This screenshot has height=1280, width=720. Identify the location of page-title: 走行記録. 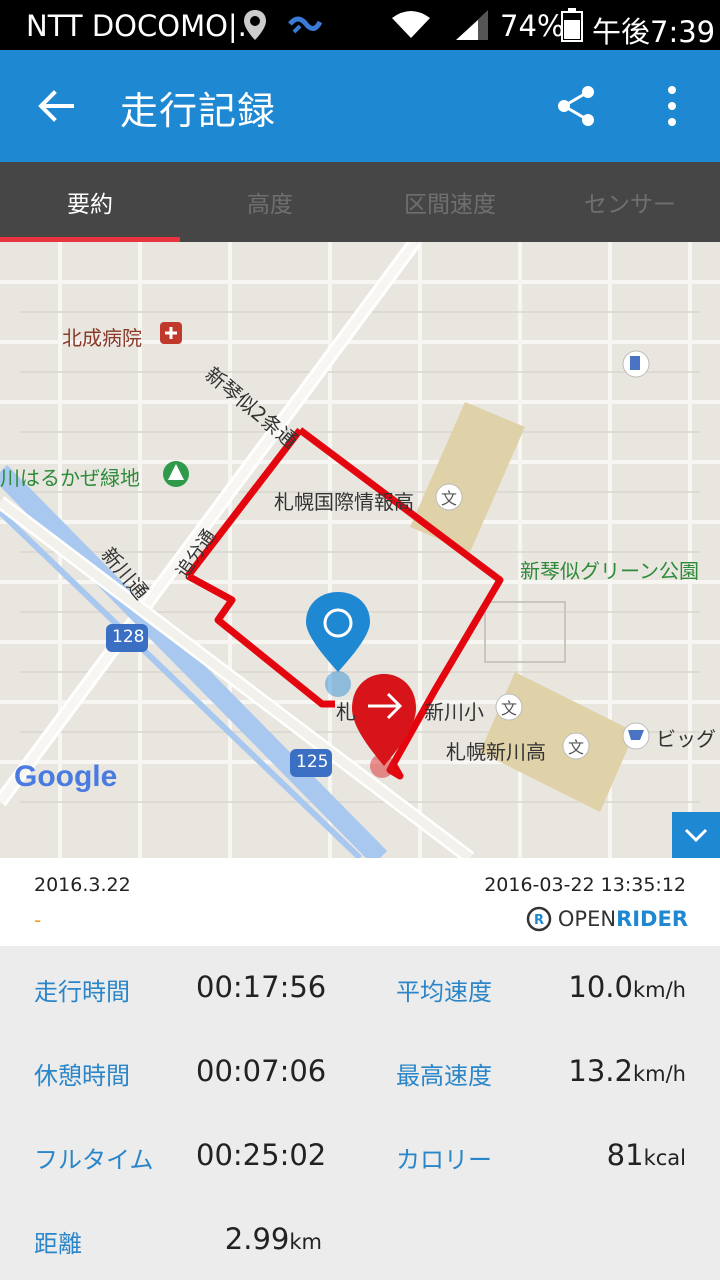
(198, 111).